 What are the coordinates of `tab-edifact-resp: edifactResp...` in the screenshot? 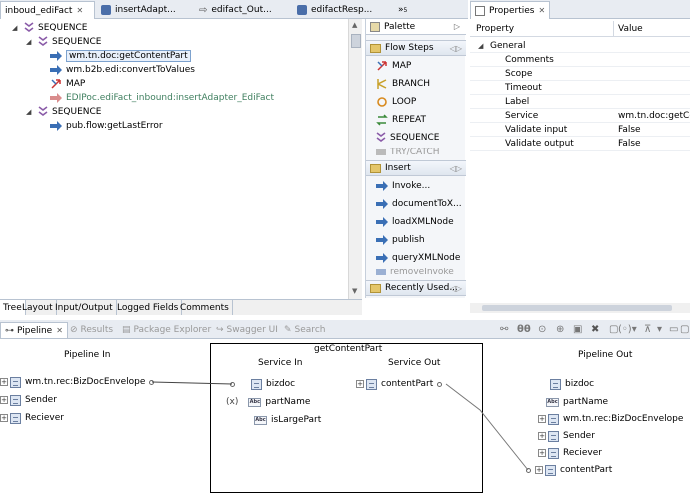 It's located at (343, 10).